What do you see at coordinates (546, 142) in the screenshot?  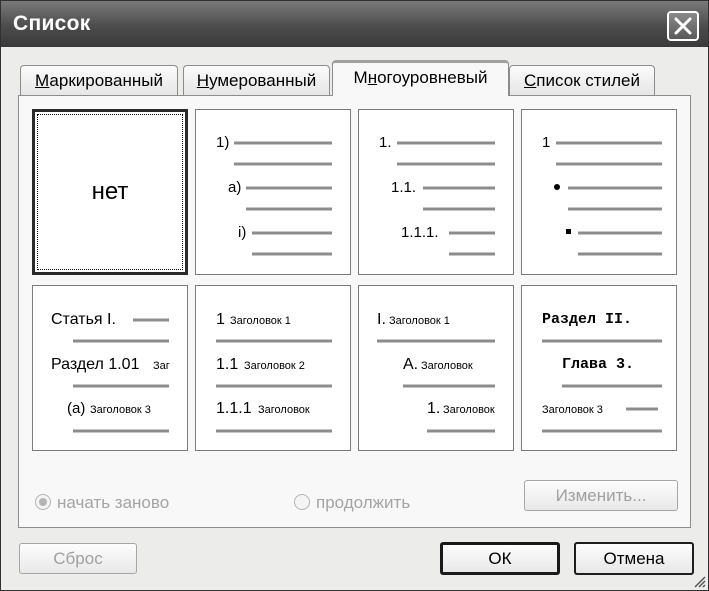 I see `level-1-marker: 1` at bounding box center [546, 142].